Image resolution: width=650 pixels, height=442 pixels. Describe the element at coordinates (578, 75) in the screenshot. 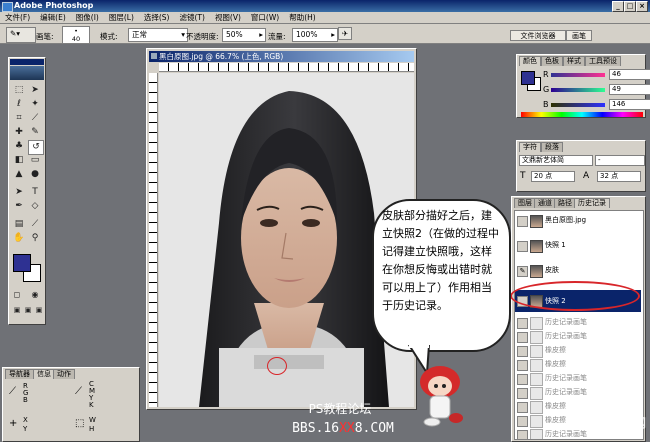

I see `channel-r-slider` at that location.